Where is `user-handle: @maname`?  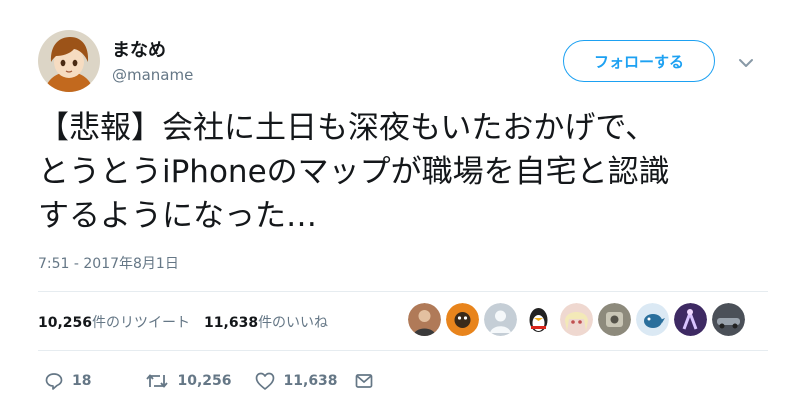 user-handle: @maname is located at coordinates (152, 75).